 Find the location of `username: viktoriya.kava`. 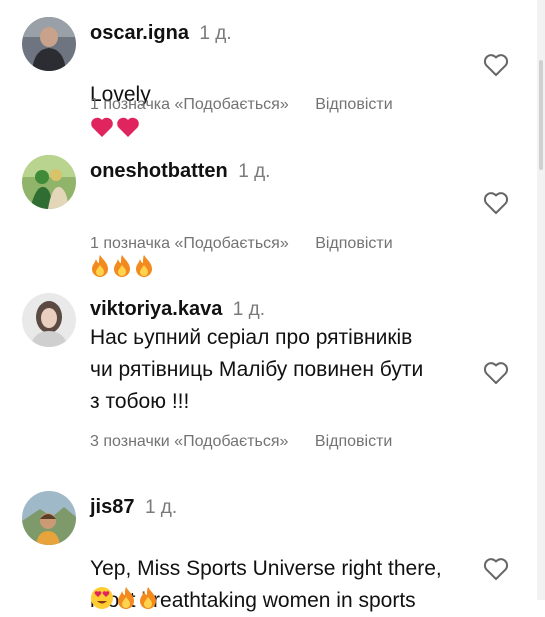

username: viktoriya.kava is located at coordinates (156, 309).